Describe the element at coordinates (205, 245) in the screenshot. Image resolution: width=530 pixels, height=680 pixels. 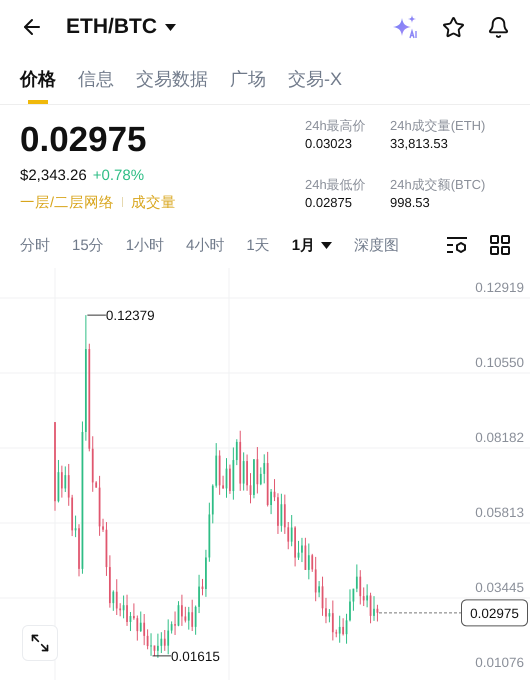
I see `interval-tab: 4小时` at that location.